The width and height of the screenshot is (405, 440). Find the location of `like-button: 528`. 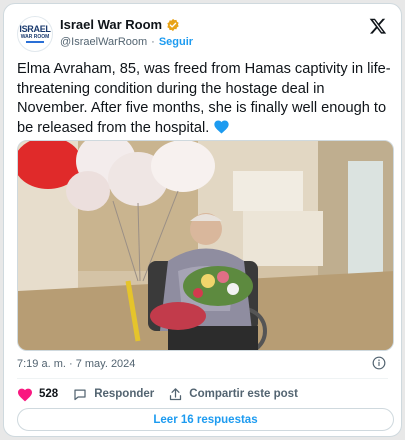

like-button: 528 is located at coordinates (37, 394).